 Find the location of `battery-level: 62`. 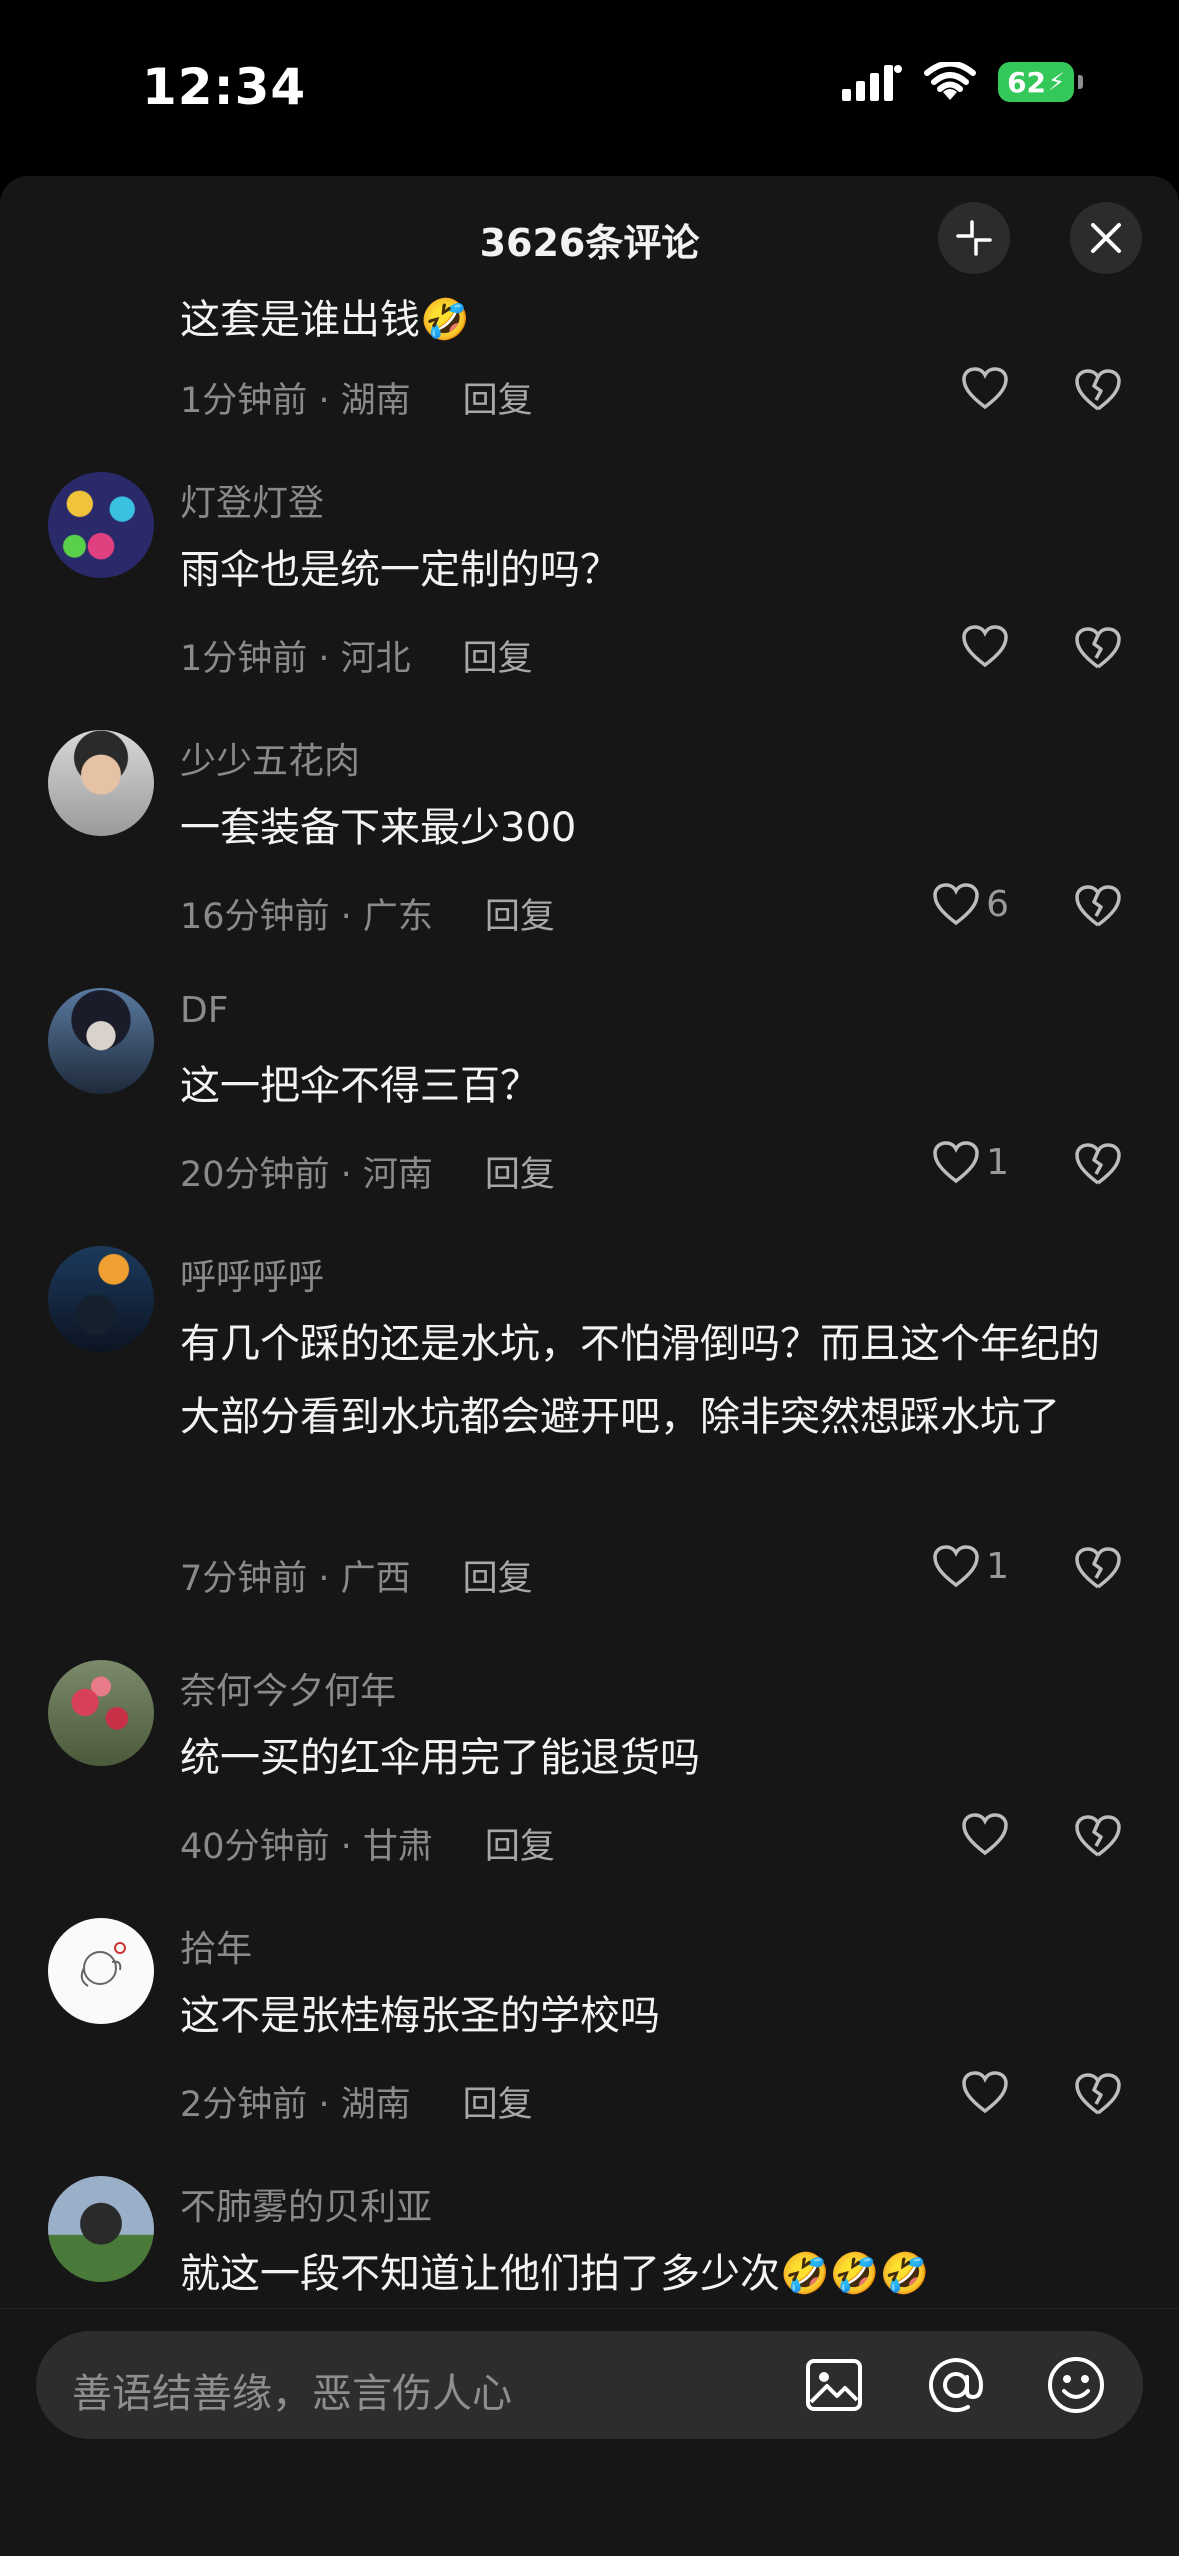

battery-level: 62 is located at coordinates (1027, 82).